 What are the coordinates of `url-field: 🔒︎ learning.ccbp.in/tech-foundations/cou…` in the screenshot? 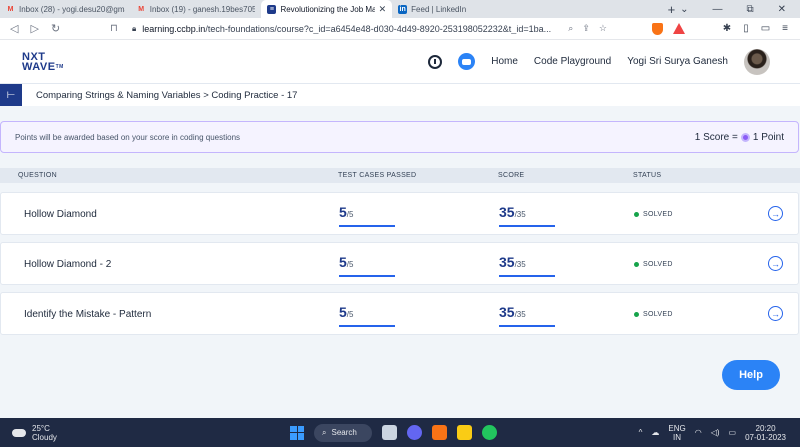 It's located at (382, 28).